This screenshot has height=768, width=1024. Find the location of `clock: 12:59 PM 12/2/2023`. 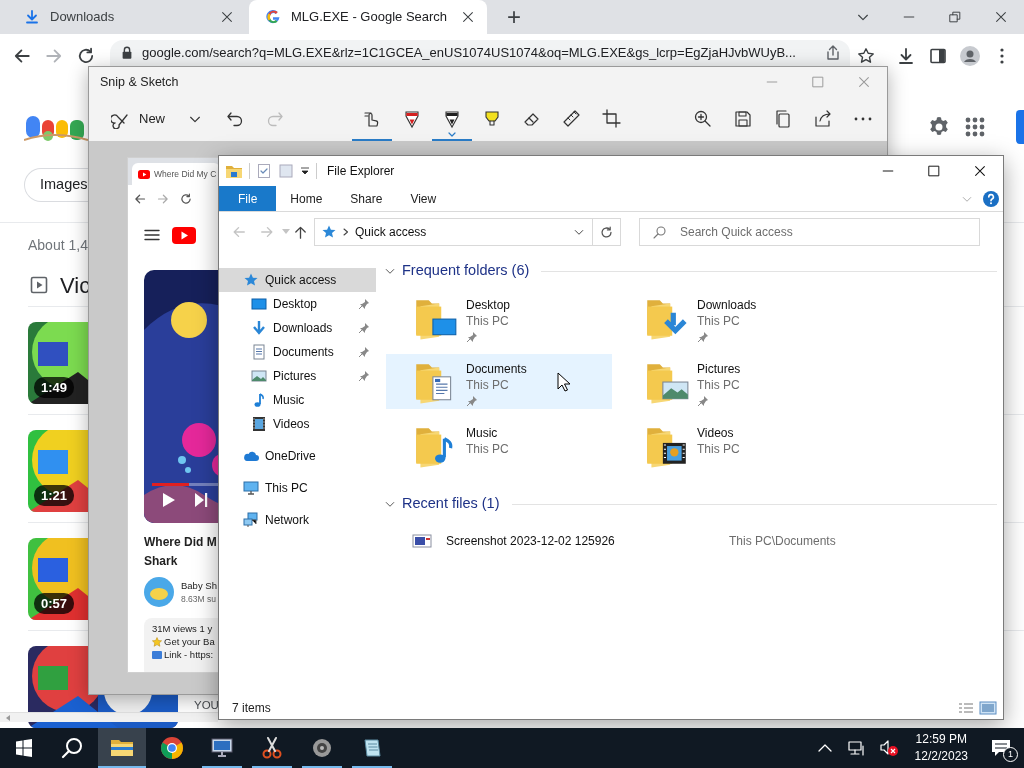

clock: 12:59 PM 12/2/2023 is located at coordinates (941, 748).